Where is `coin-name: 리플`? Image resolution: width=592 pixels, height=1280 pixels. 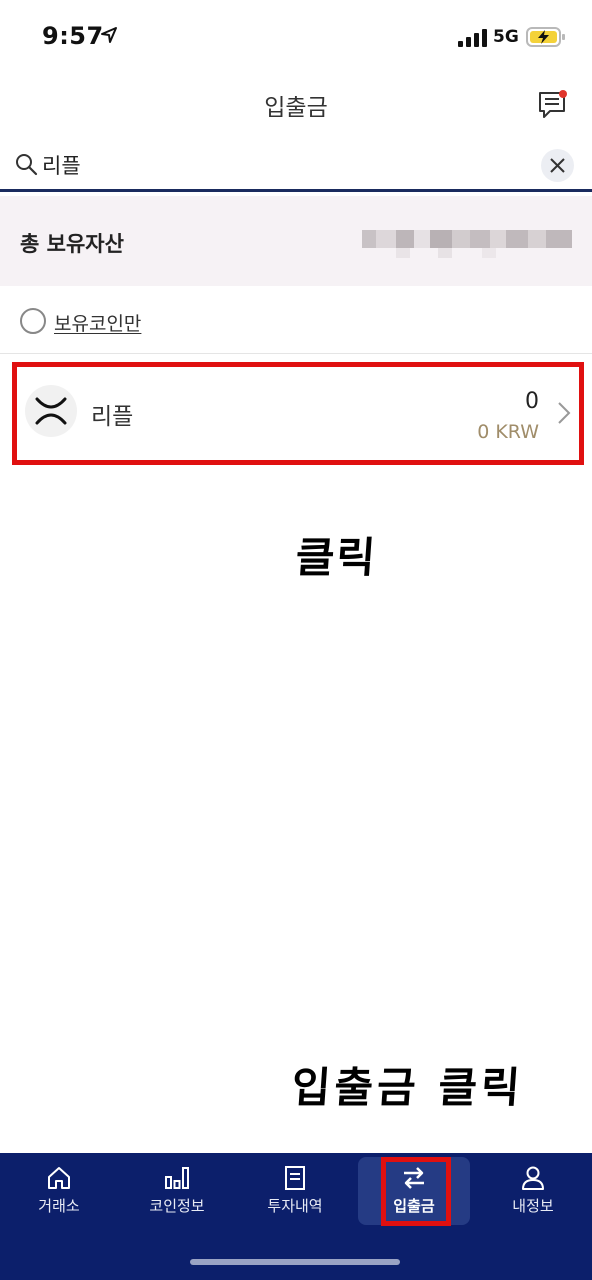 coin-name: 리플 is located at coordinates (112, 417).